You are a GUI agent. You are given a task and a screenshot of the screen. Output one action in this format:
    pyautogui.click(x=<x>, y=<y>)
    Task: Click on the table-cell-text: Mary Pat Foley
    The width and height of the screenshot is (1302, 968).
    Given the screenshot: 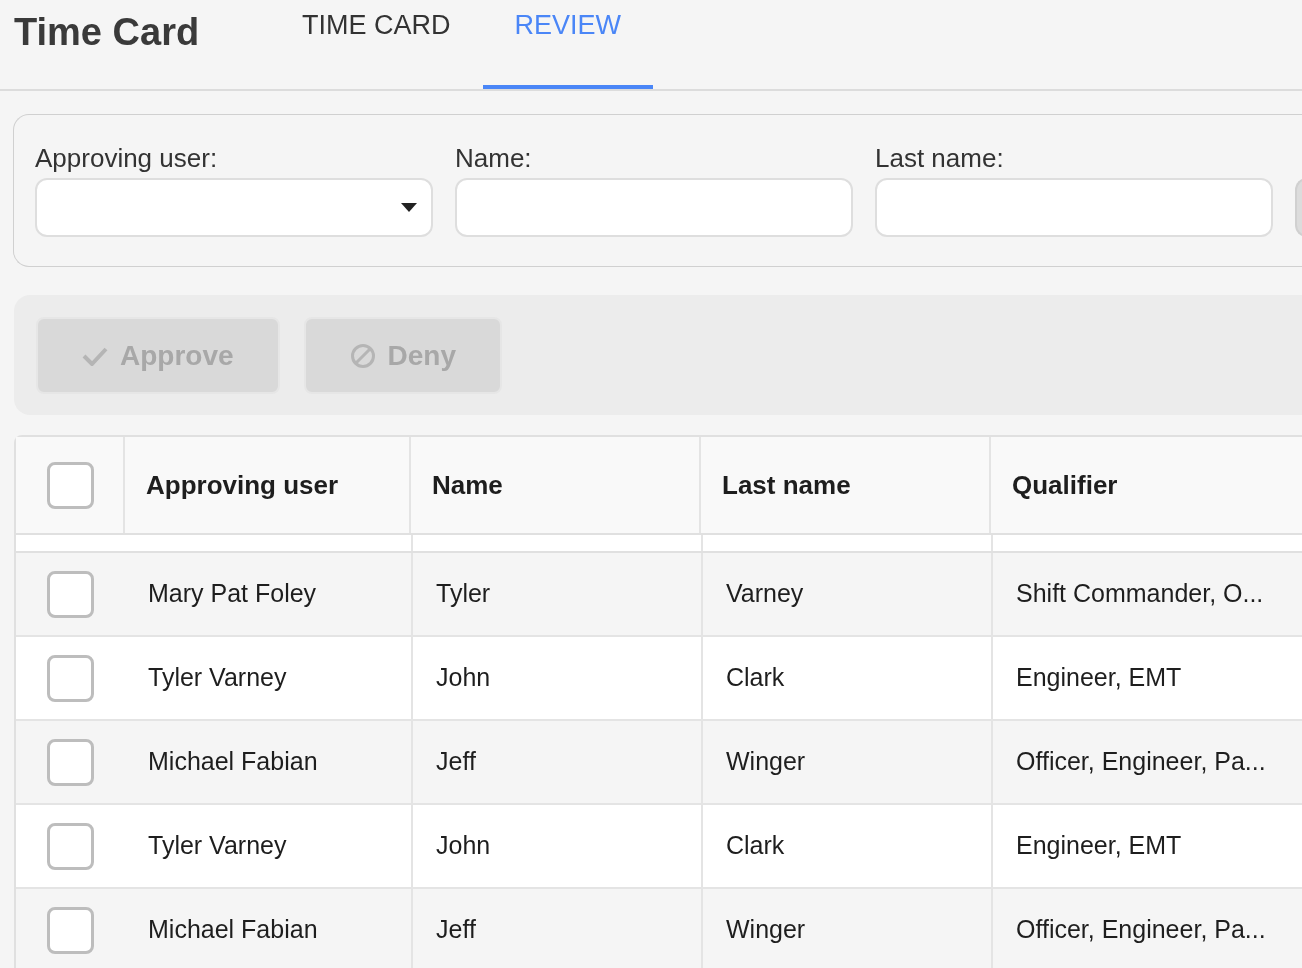 What is the action you would take?
    pyautogui.click(x=232, y=594)
    